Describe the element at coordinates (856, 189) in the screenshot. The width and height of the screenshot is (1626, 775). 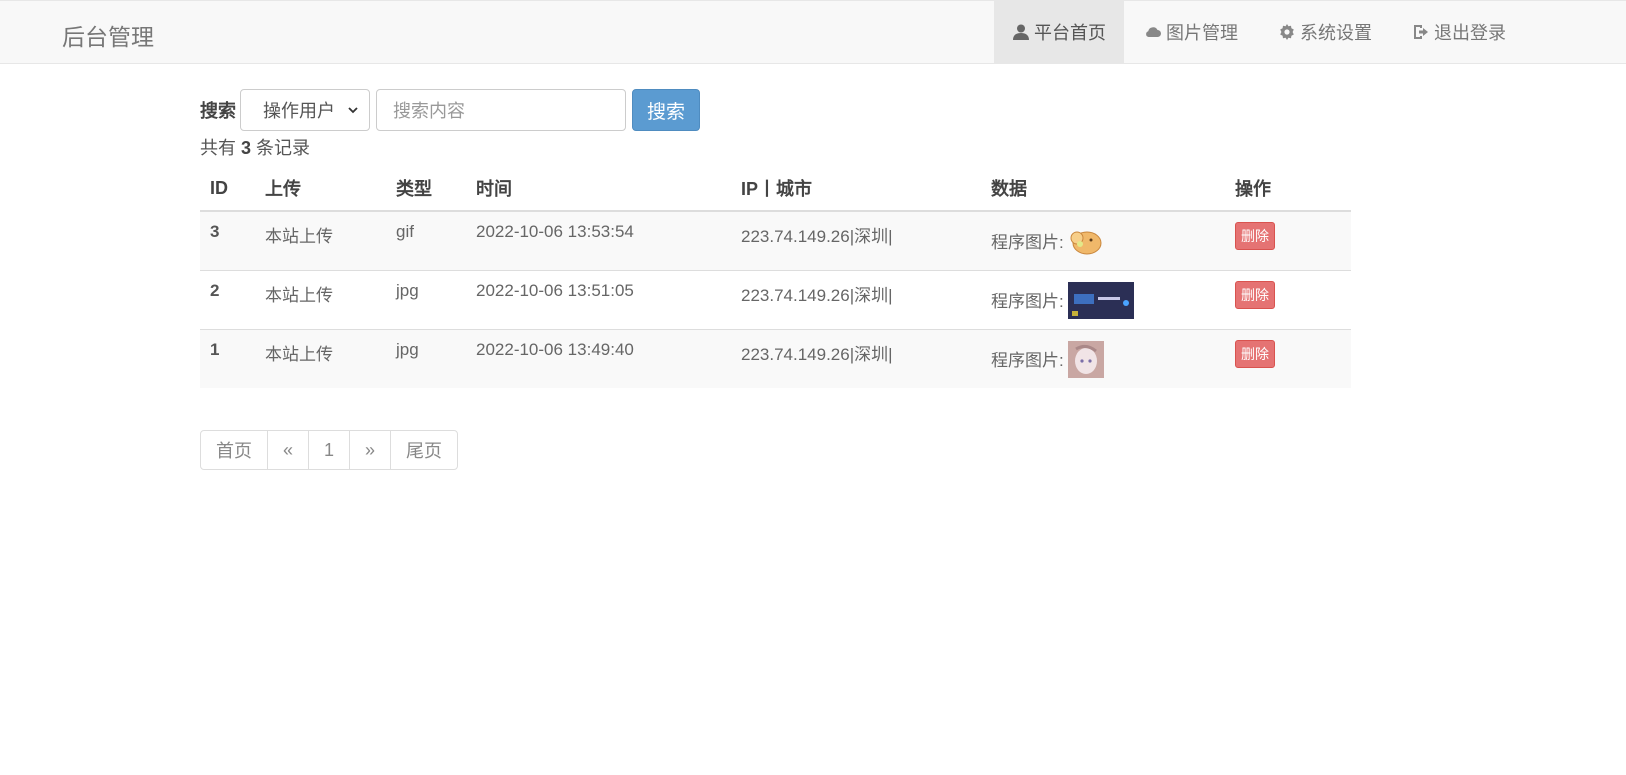
I see `col-ip-city: IP丨城市` at that location.